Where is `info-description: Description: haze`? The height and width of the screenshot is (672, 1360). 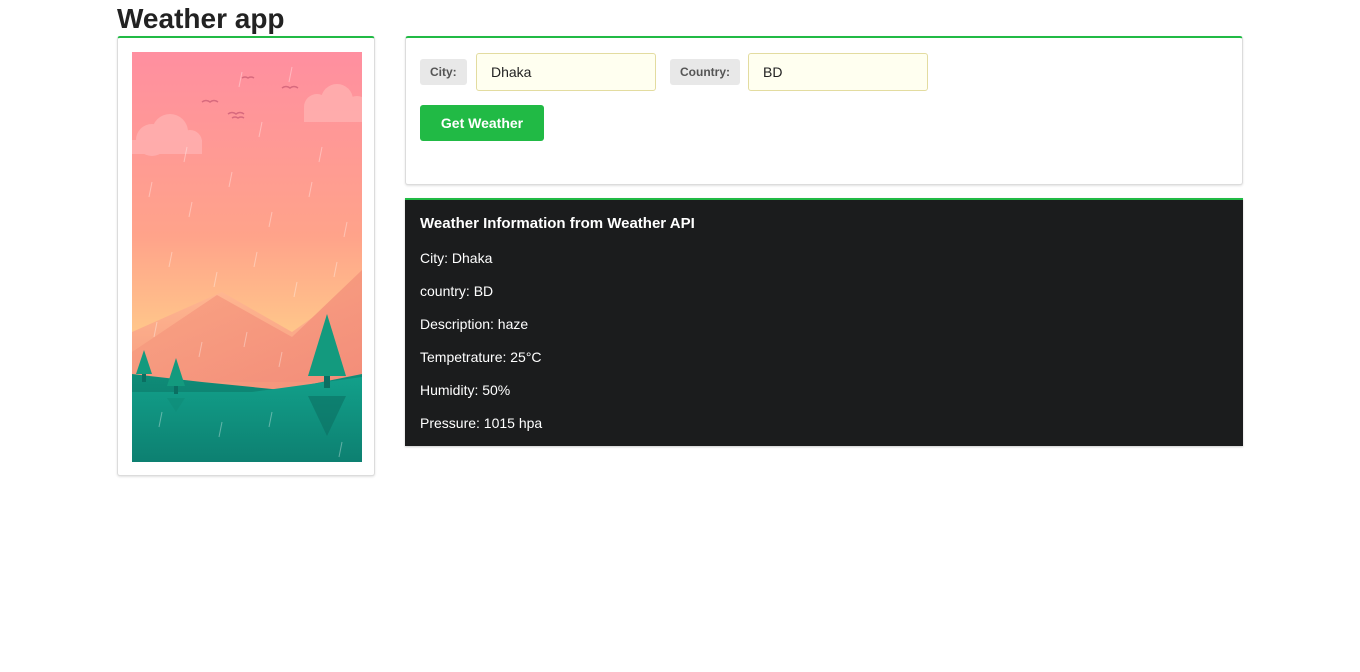 info-description: Description: haze is located at coordinates (474, 324).